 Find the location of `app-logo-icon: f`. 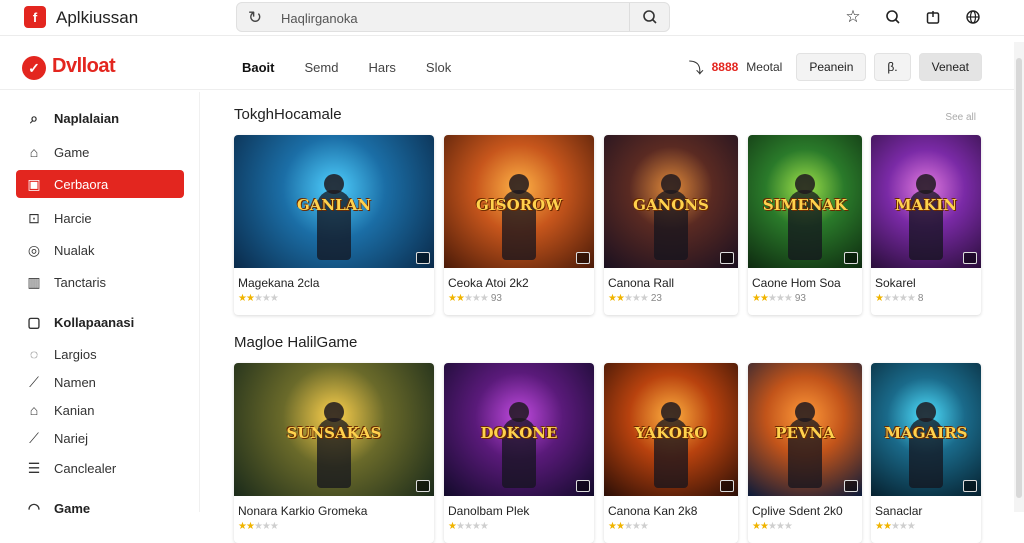

app-logo-icon: f is located at coordinates (35, 17).